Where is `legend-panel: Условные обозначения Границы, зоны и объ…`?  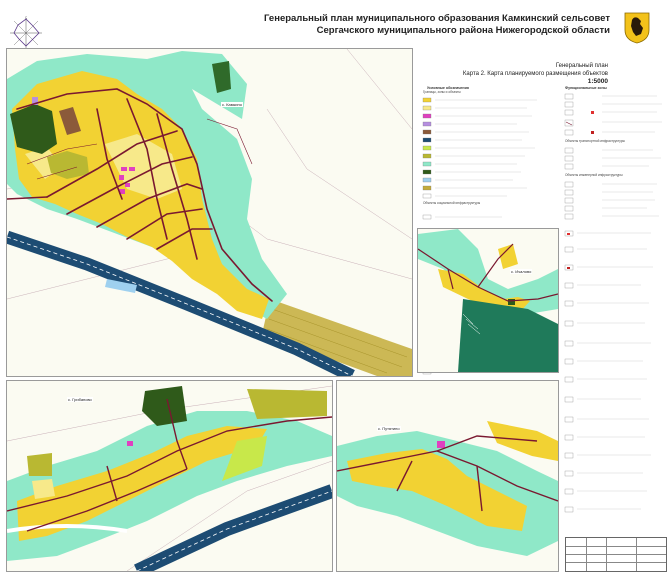 legend-panel: Условные обозначения Границы, зоны и объ… is located at coordinates (542, 154).